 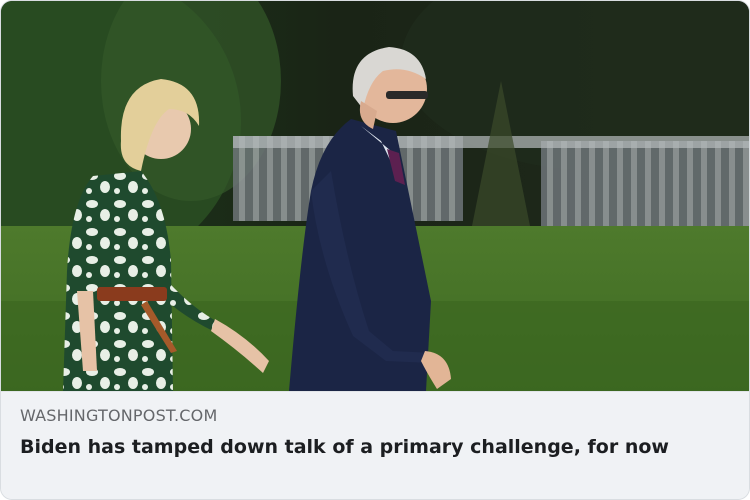 What do you see at coordinates (119, 415) in the screenshot?
I see `source-domain: WASHINGTONPOST.COM` at bounding box center [119, 415].